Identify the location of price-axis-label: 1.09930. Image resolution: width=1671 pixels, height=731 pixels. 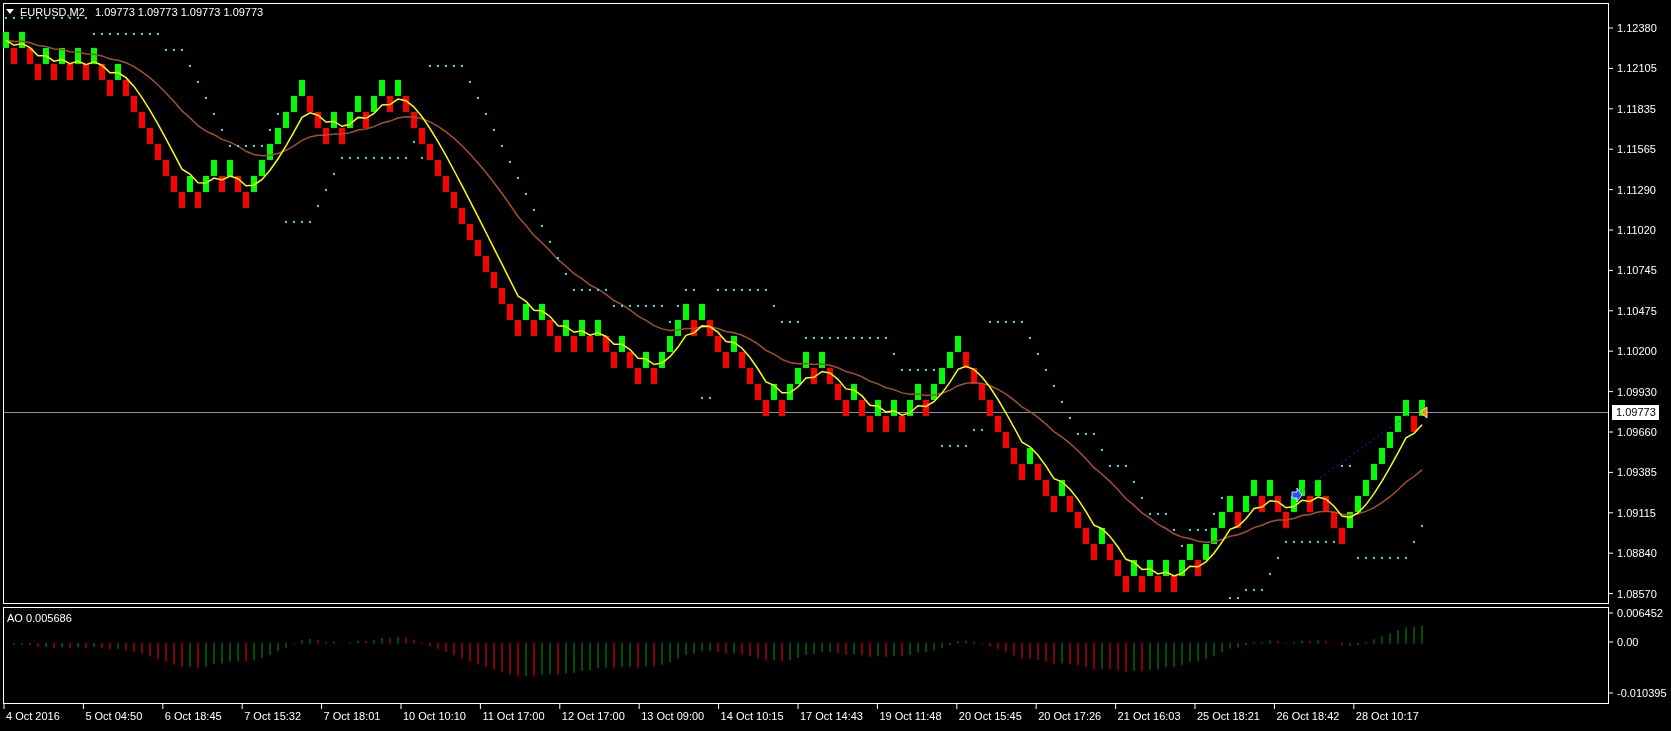
(1637, 391).